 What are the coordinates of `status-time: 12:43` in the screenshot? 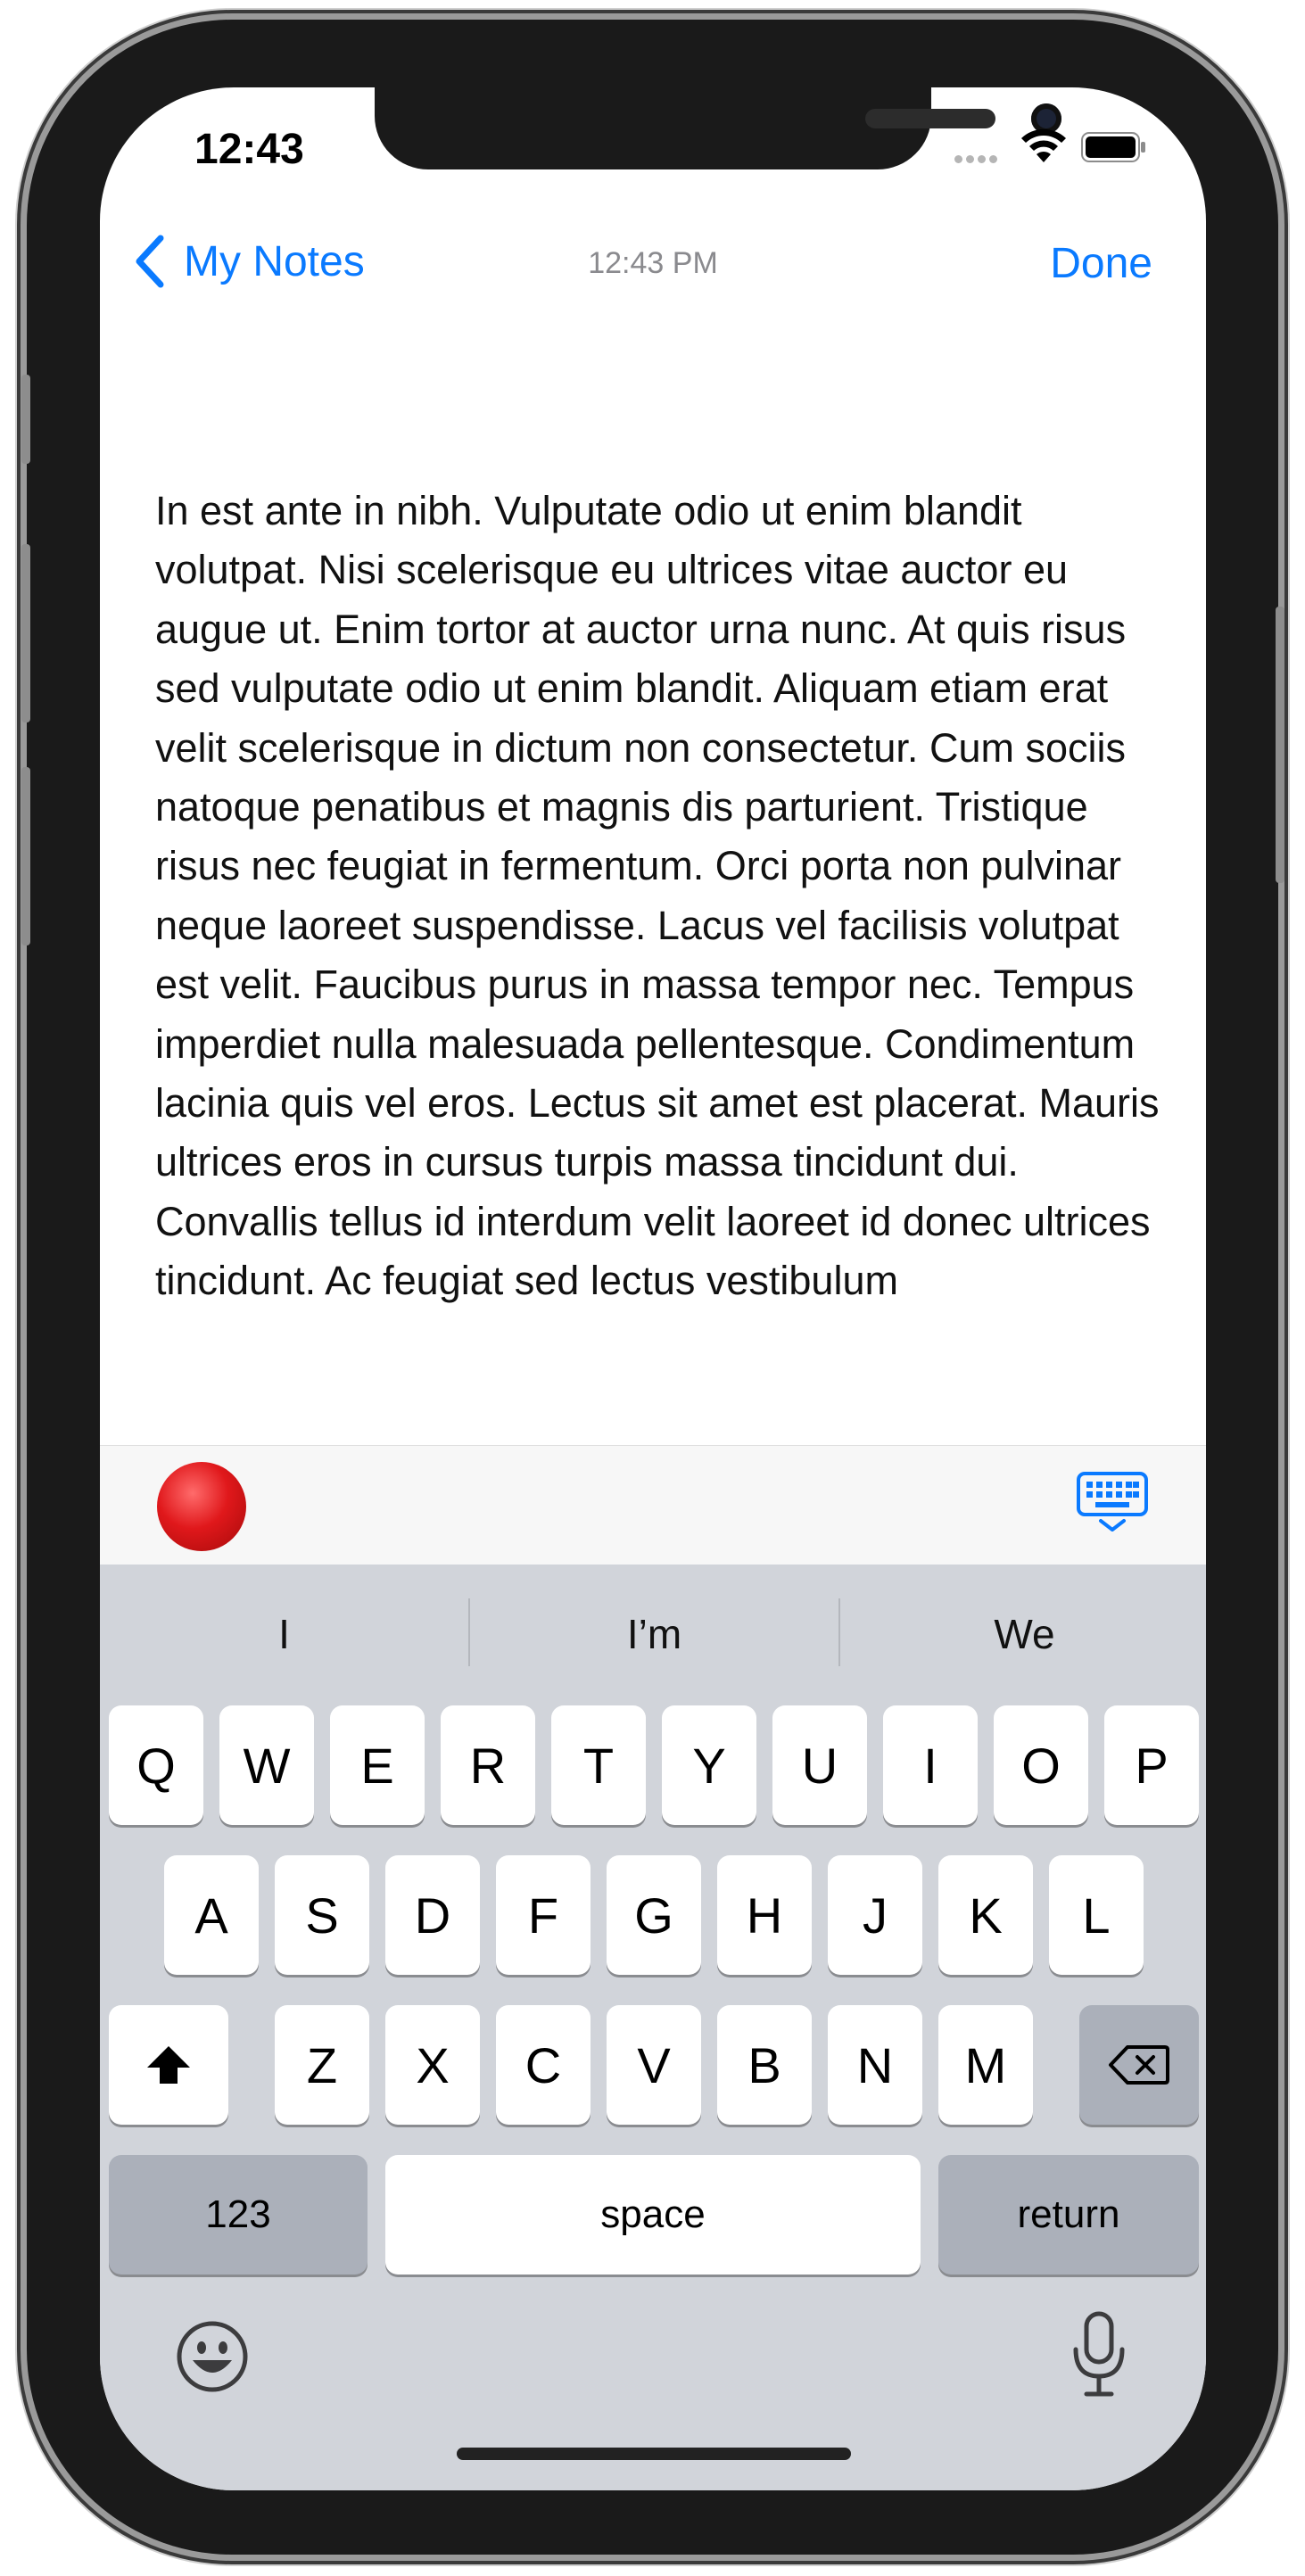 It's located at (249, 149).